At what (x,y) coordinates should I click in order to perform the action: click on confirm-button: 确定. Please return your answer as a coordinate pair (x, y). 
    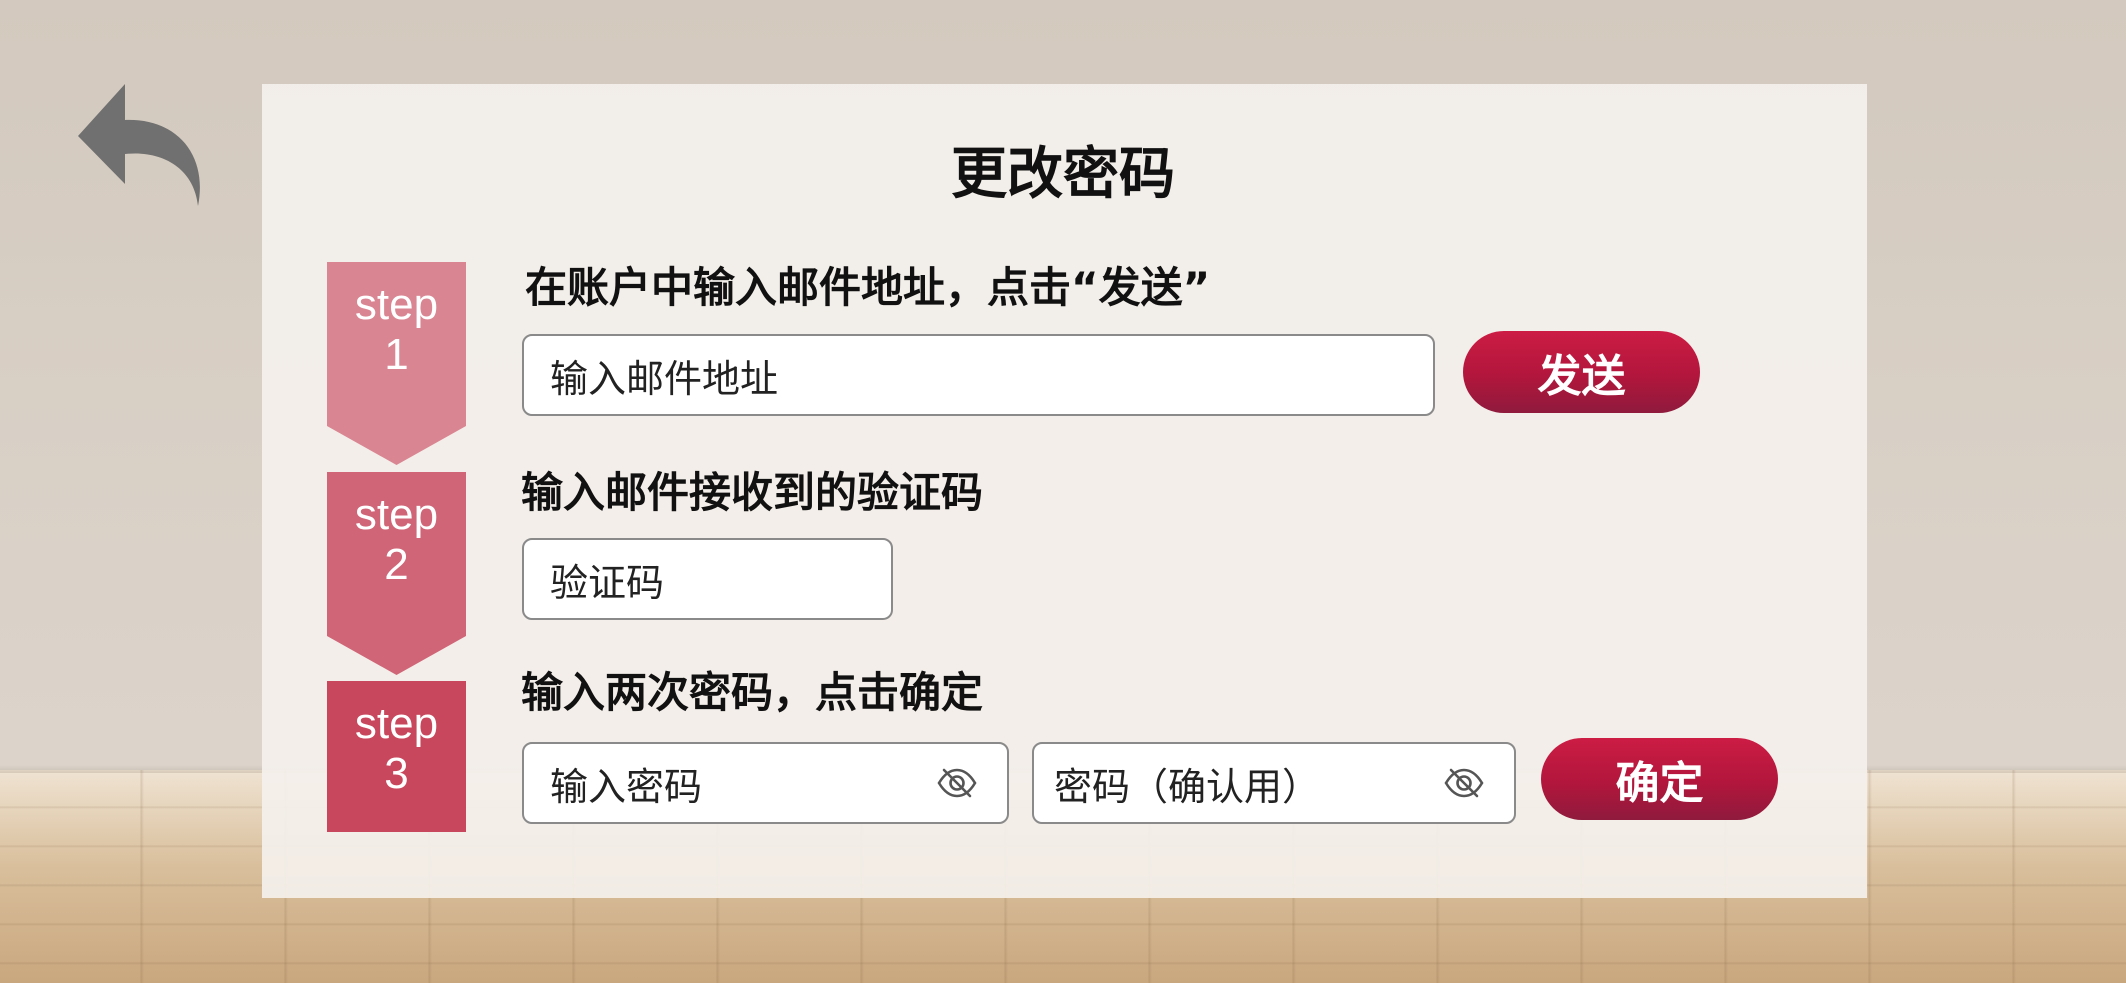
    Looking at the image, I should click on (1659, 779).